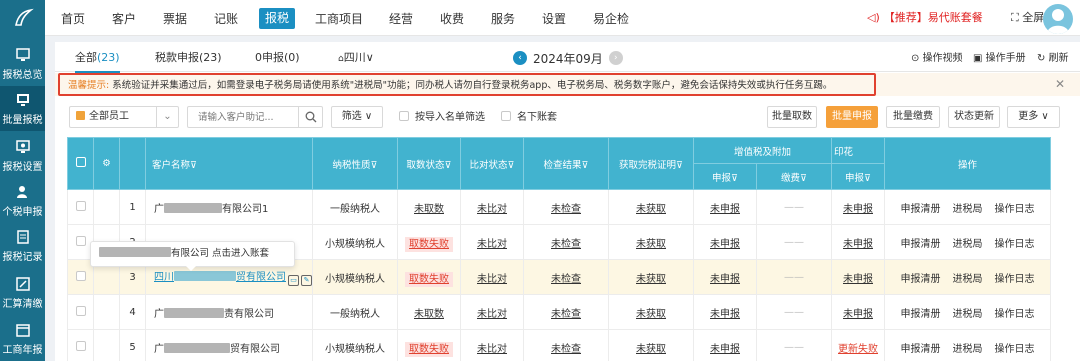 Image resolution: width=1080 pixels, height=361 pixels. I want to click on search-button, so click(310, 117).